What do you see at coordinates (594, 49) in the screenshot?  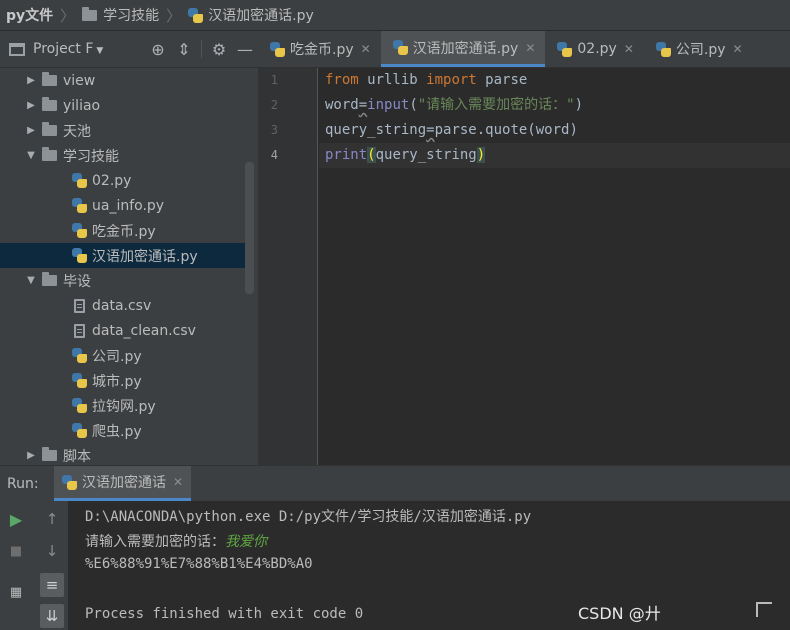 I see `tab-02: 02.py ✕` at bounding box center [594, 49].